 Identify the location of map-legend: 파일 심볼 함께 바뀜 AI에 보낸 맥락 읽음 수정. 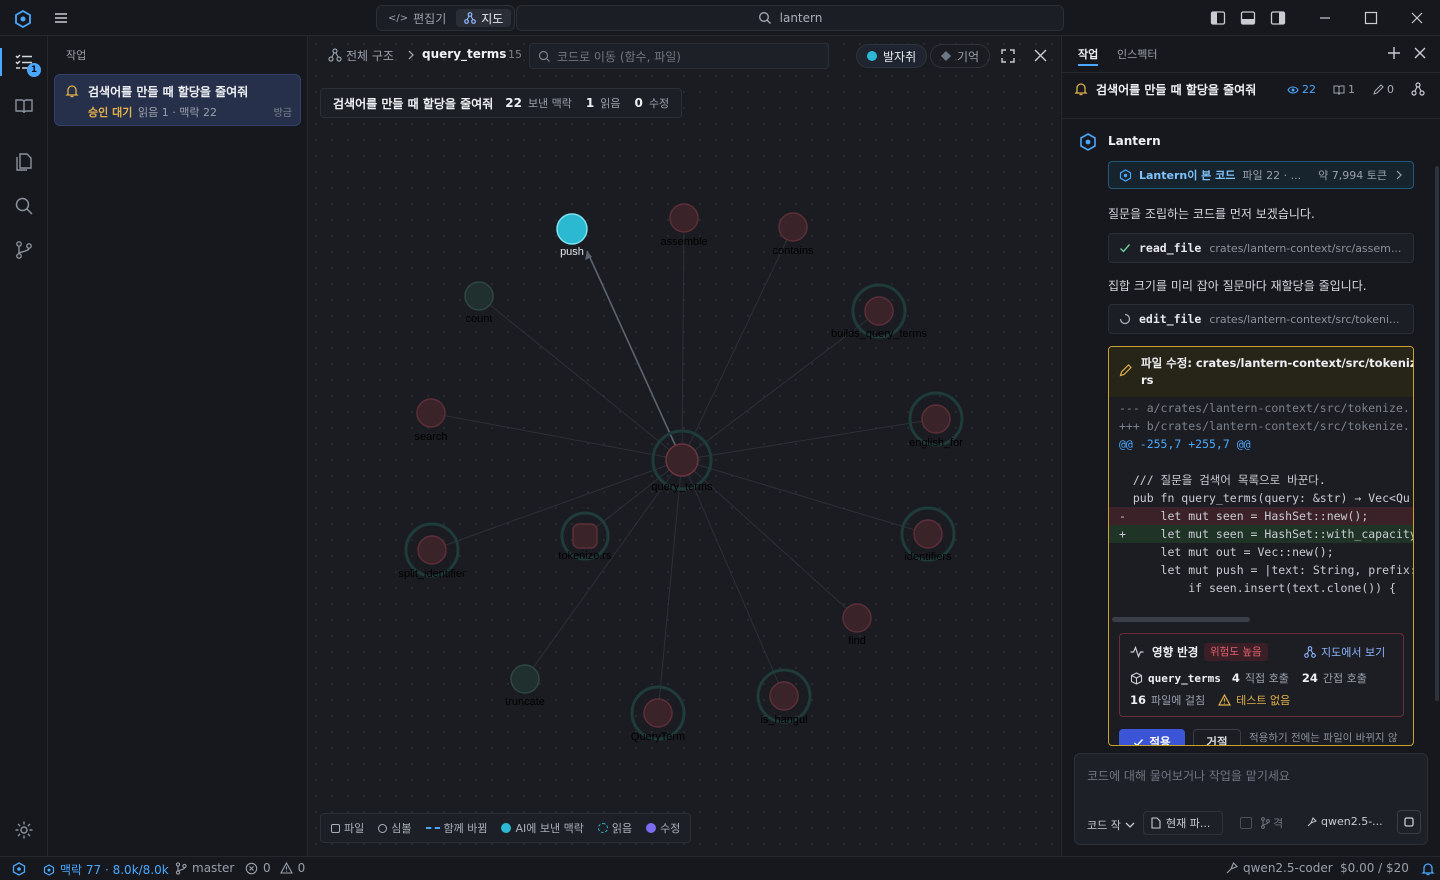
(506, 828).